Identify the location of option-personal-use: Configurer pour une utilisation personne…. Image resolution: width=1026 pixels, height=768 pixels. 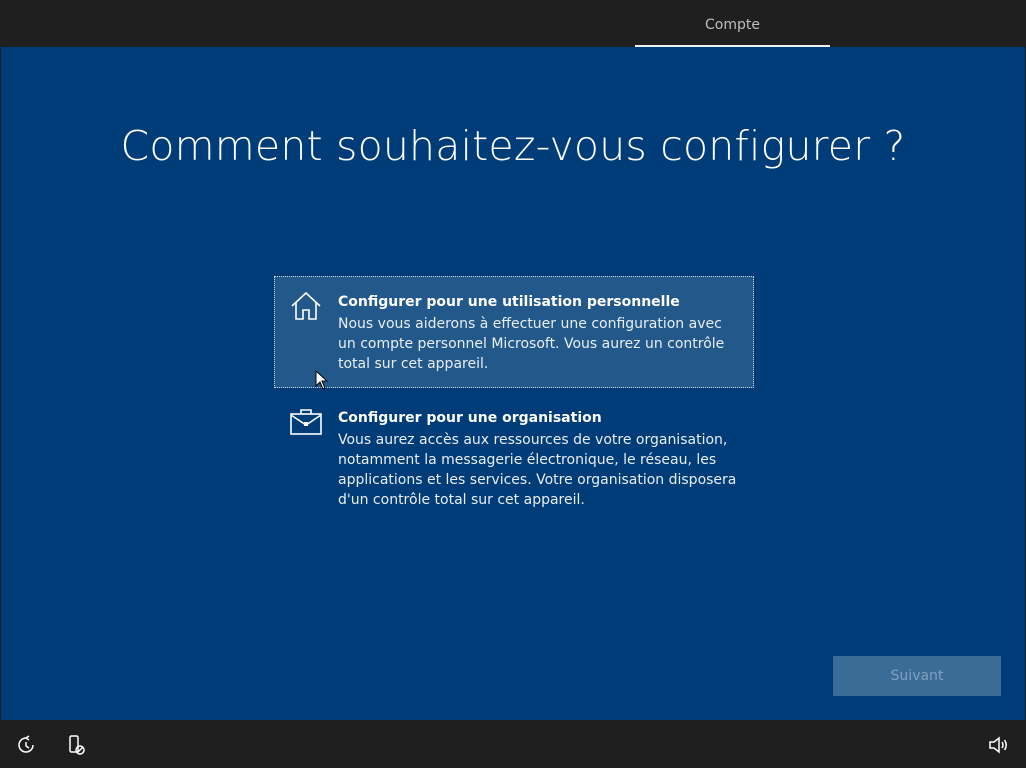
(514, 332).